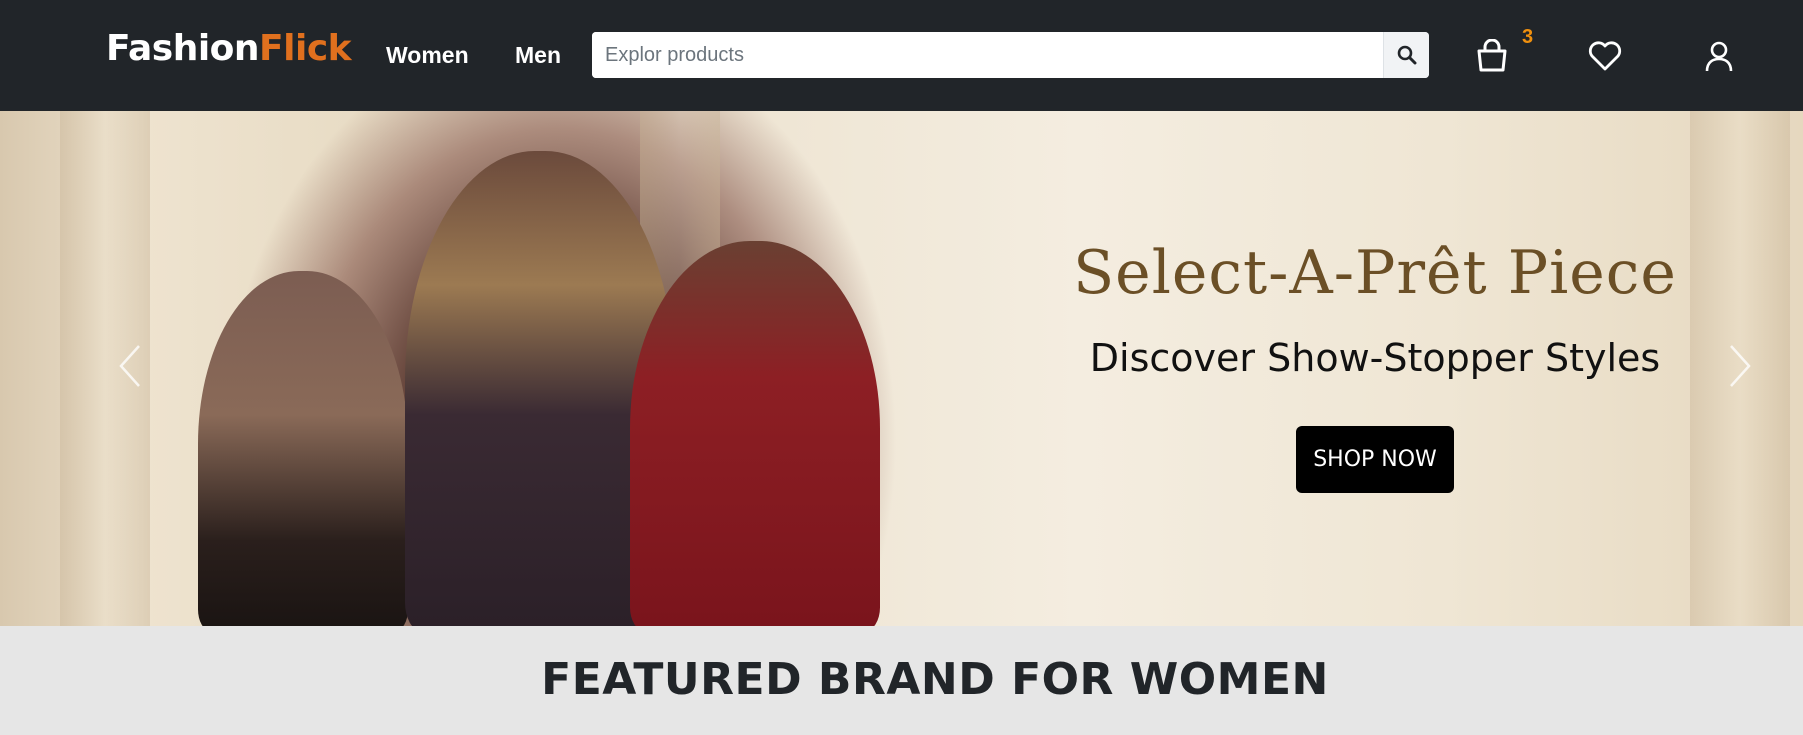 The height and width of the screenshot is (735, 1803). I want to click on search-button, so click(1406, 55).